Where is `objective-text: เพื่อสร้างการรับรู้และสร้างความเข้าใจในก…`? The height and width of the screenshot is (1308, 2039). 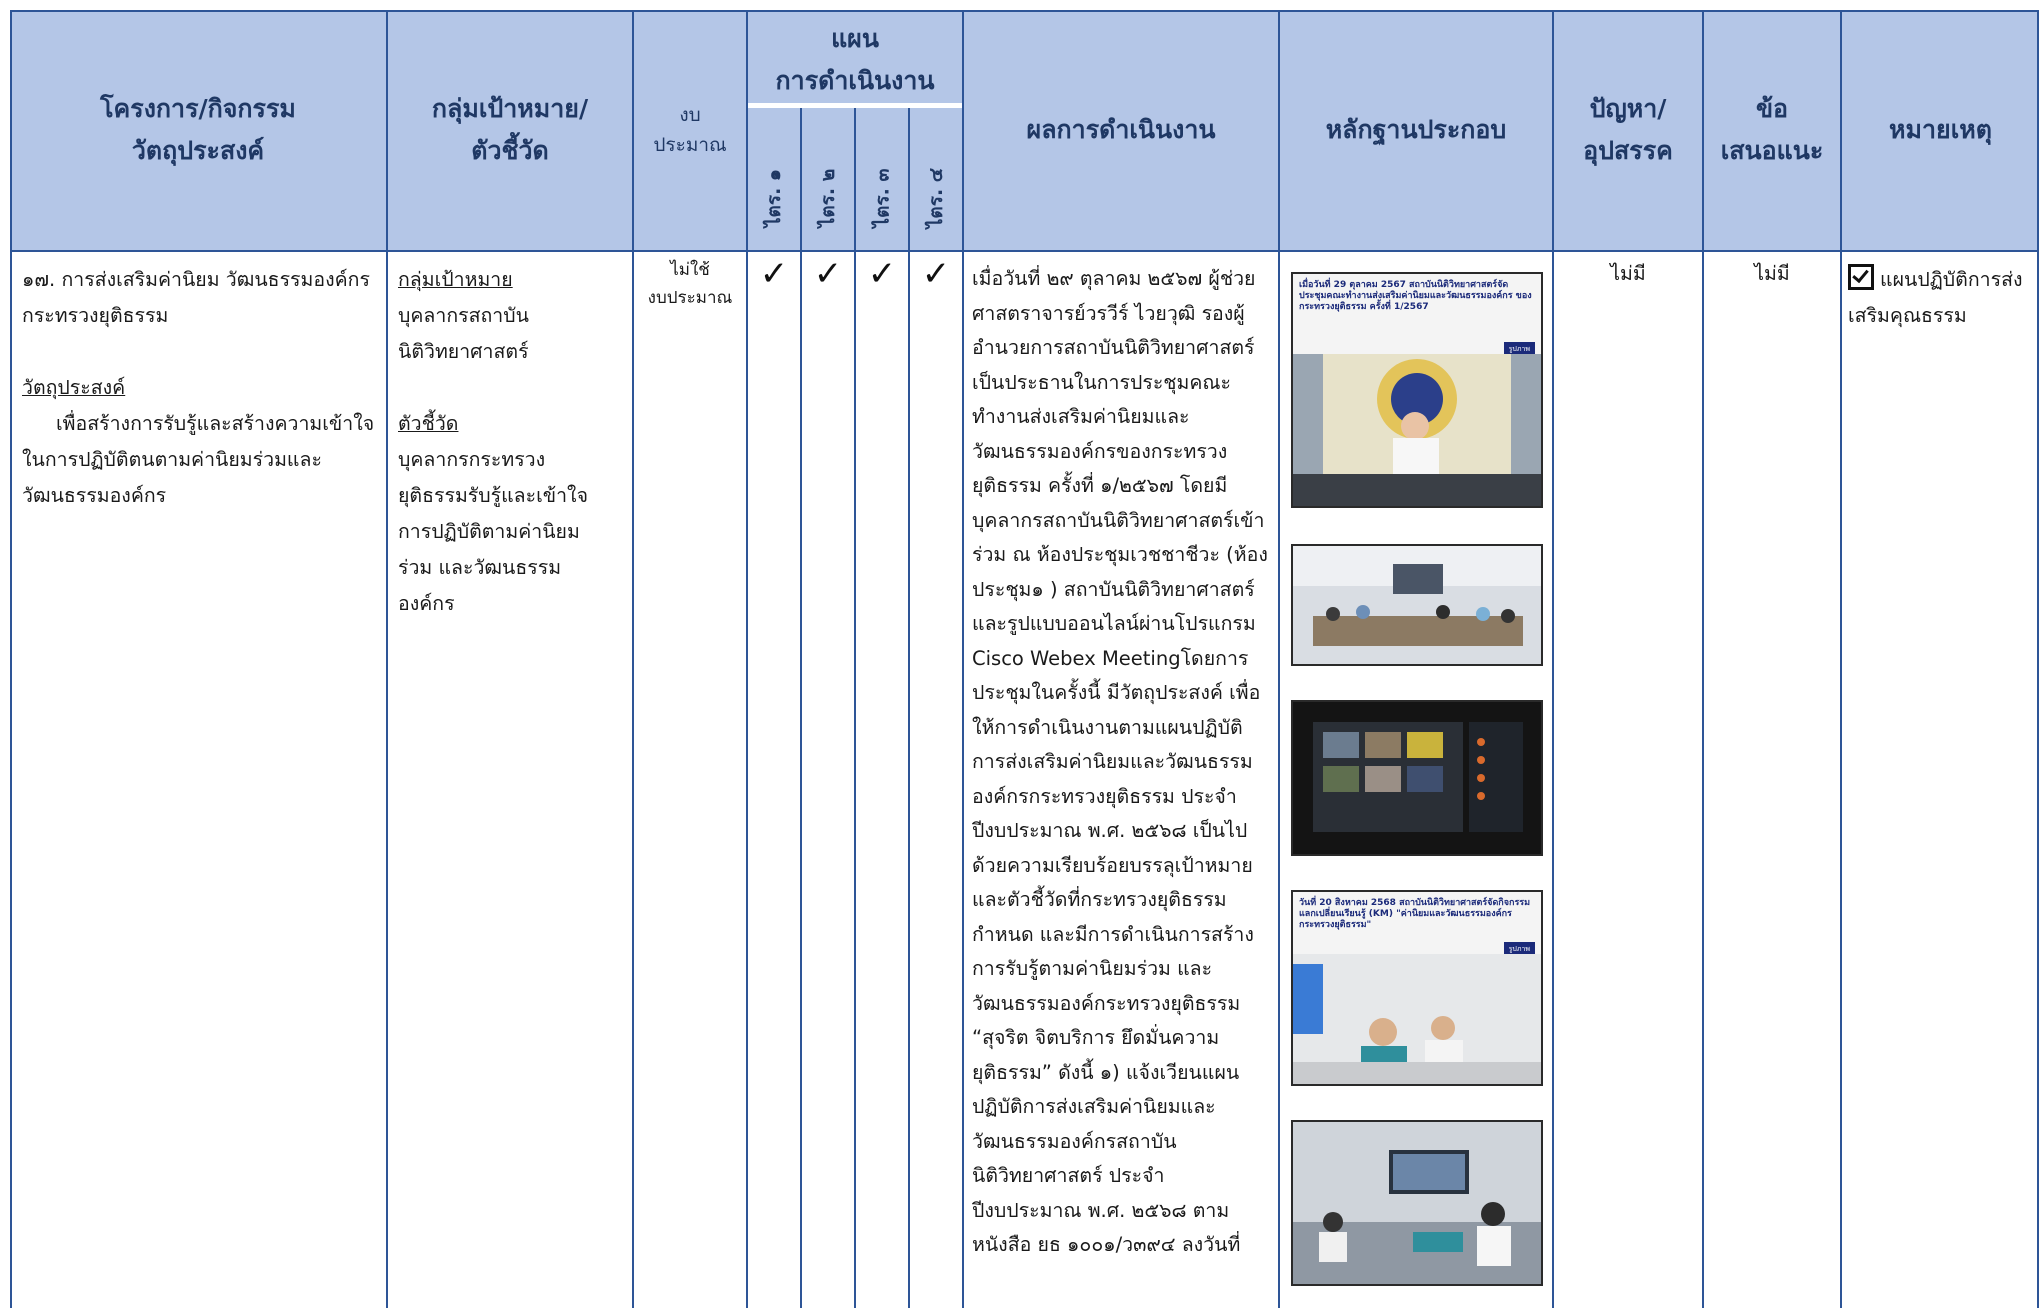
objective-text: เพื่อสร้างการรับรู้และสร้างความเข้าใจในก… is located at coordinates (198, 459).